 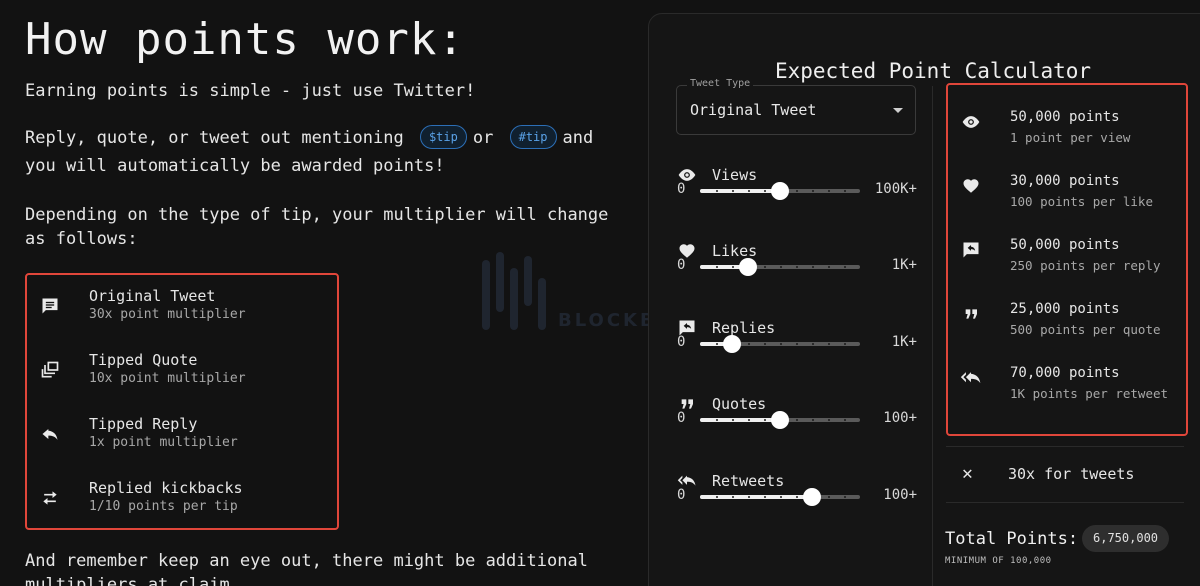 I want to click on quotes-slider-track, so click(x=780, y=420).